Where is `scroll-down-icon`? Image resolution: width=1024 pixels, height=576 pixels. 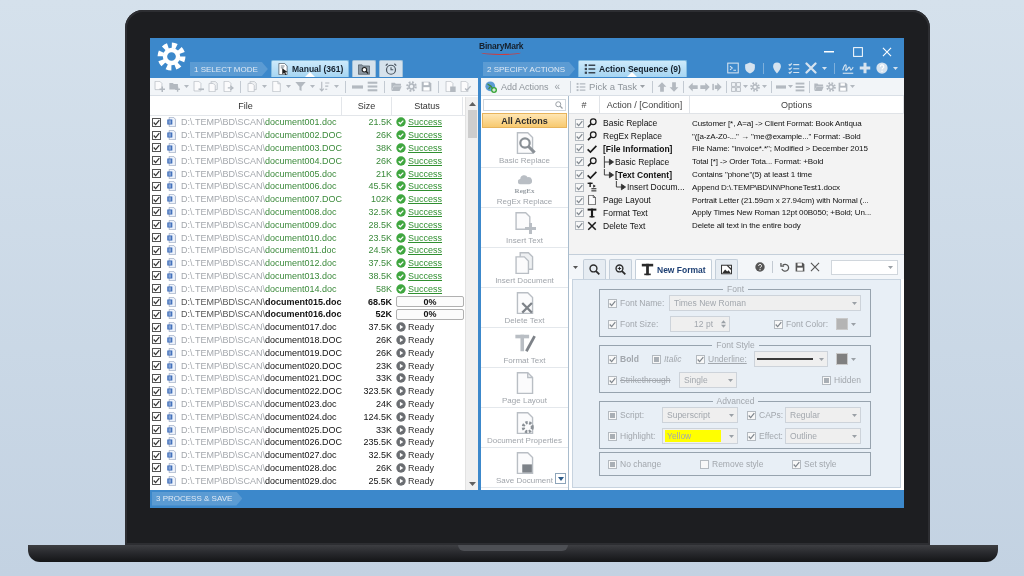 scroll-down-icon is located at coordinates (472, 484).